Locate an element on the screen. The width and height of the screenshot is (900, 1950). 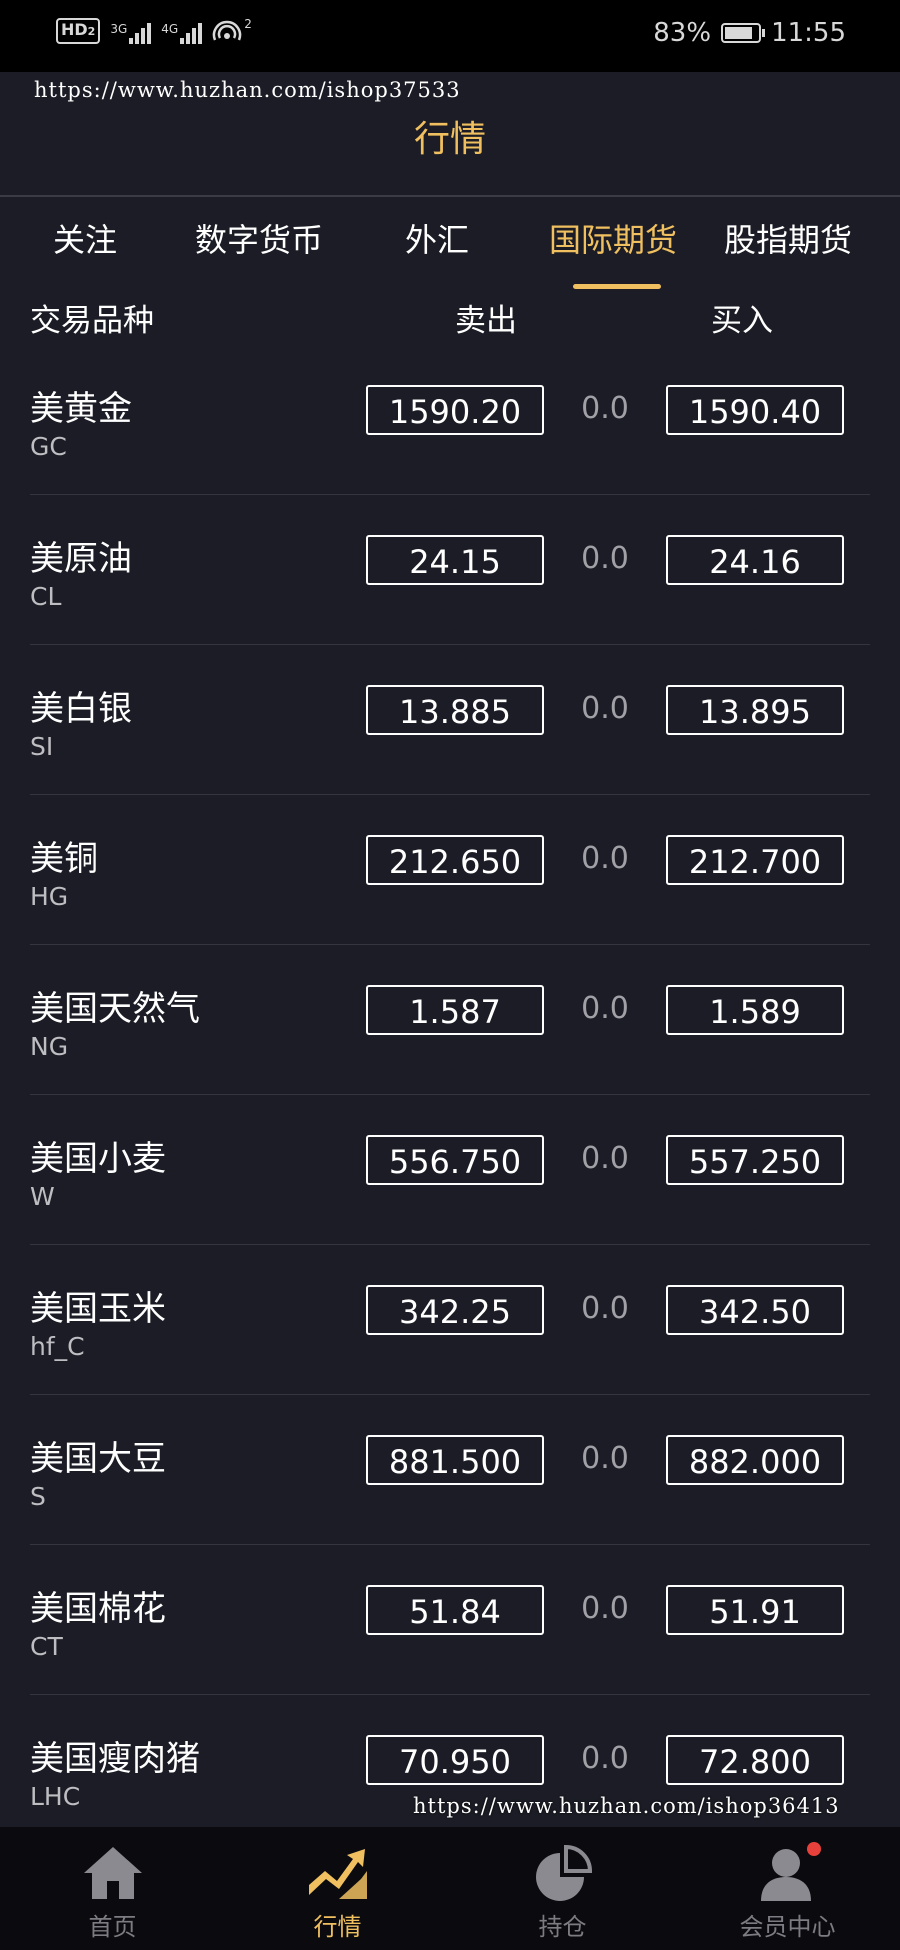
bottom-nav: 首页 行情 持仓 会员中心 is located at coordinates (450, 1888).